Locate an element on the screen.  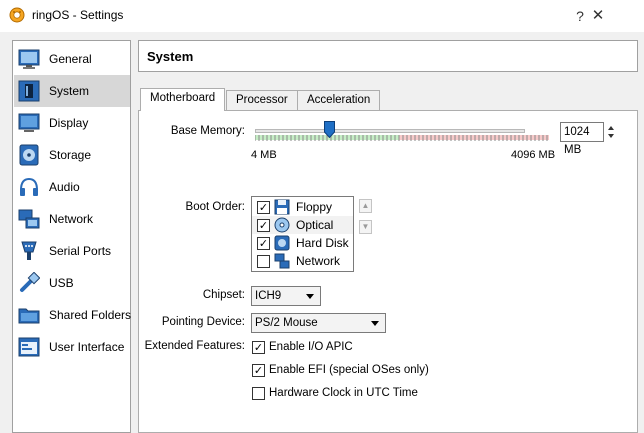
memory-spinner is located at coordinates (611, 132).